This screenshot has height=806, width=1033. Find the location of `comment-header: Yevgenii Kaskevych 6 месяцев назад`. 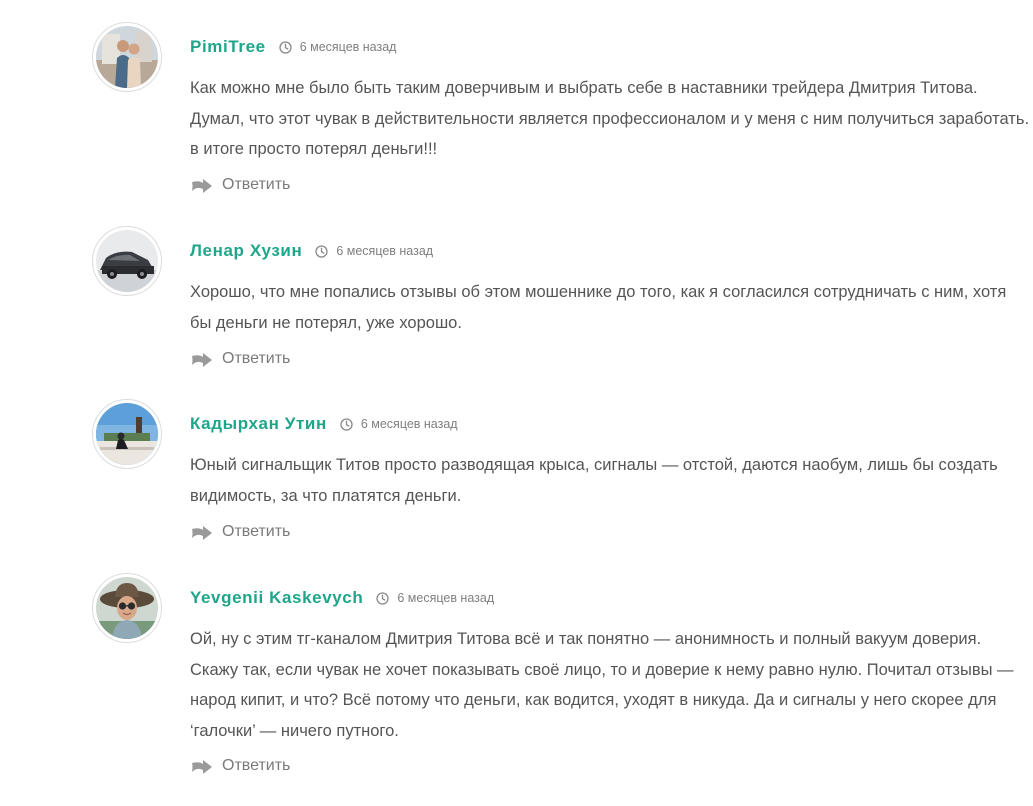

comment-header: Yevgenii Kaskevych 6 месяцев назад is located at coordinates (342, 598).